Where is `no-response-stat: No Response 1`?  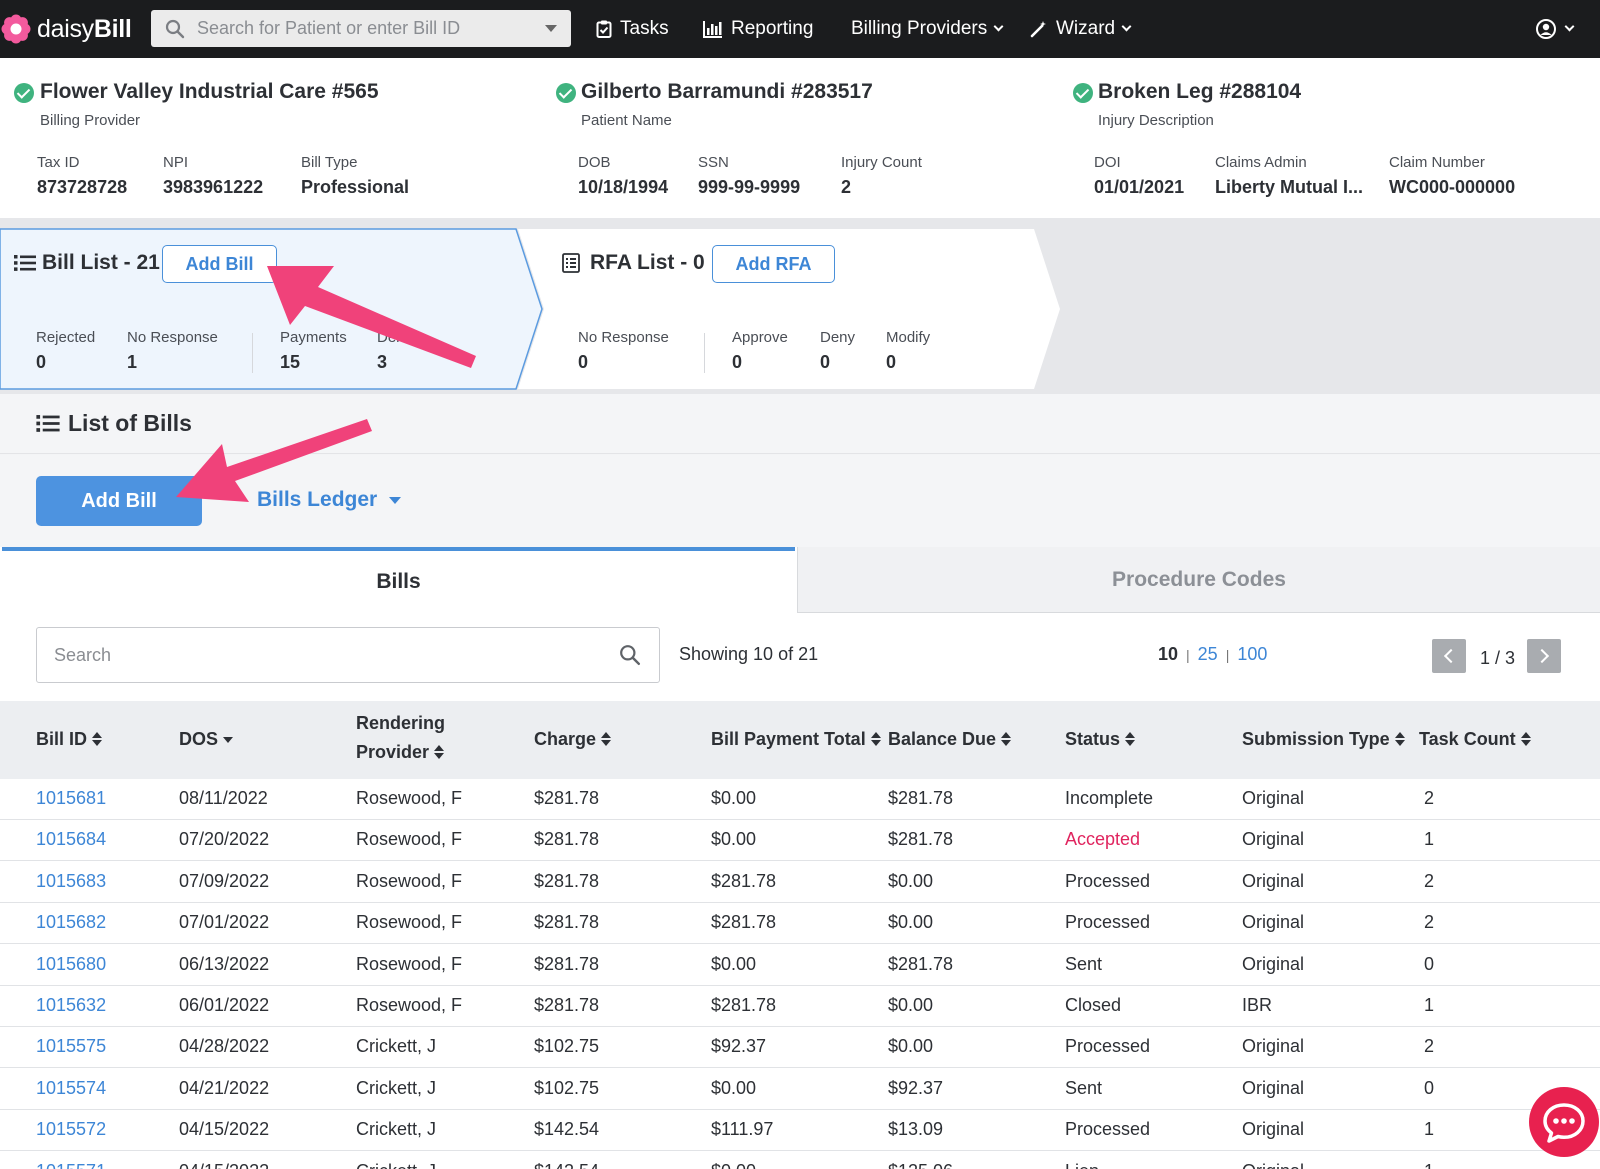
no-response-stat: No Response 1 is located at coordinates (172, 351).